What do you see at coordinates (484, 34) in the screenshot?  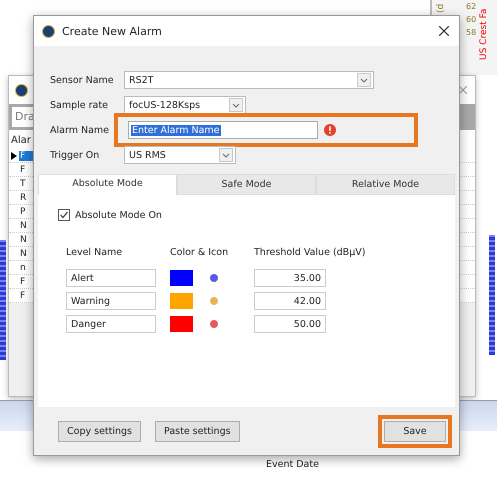 I see `chart-title: US Crest Fa` at bounding box center [484, 34].